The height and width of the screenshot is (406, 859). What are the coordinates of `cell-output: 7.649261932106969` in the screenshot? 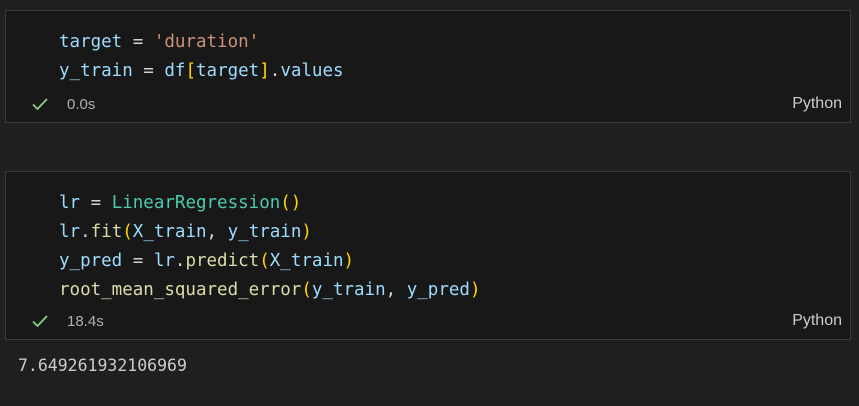 It's located at (102, 365).